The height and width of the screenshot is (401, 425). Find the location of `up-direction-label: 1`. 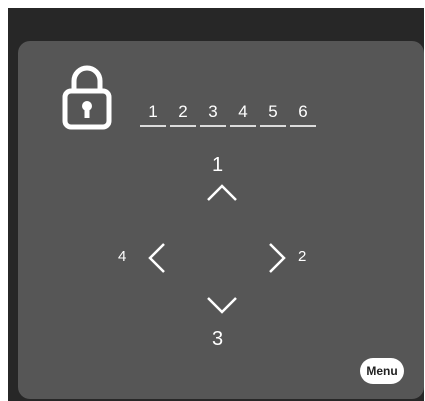

up-direction-label: 1 is located at coordinates (218, 165).